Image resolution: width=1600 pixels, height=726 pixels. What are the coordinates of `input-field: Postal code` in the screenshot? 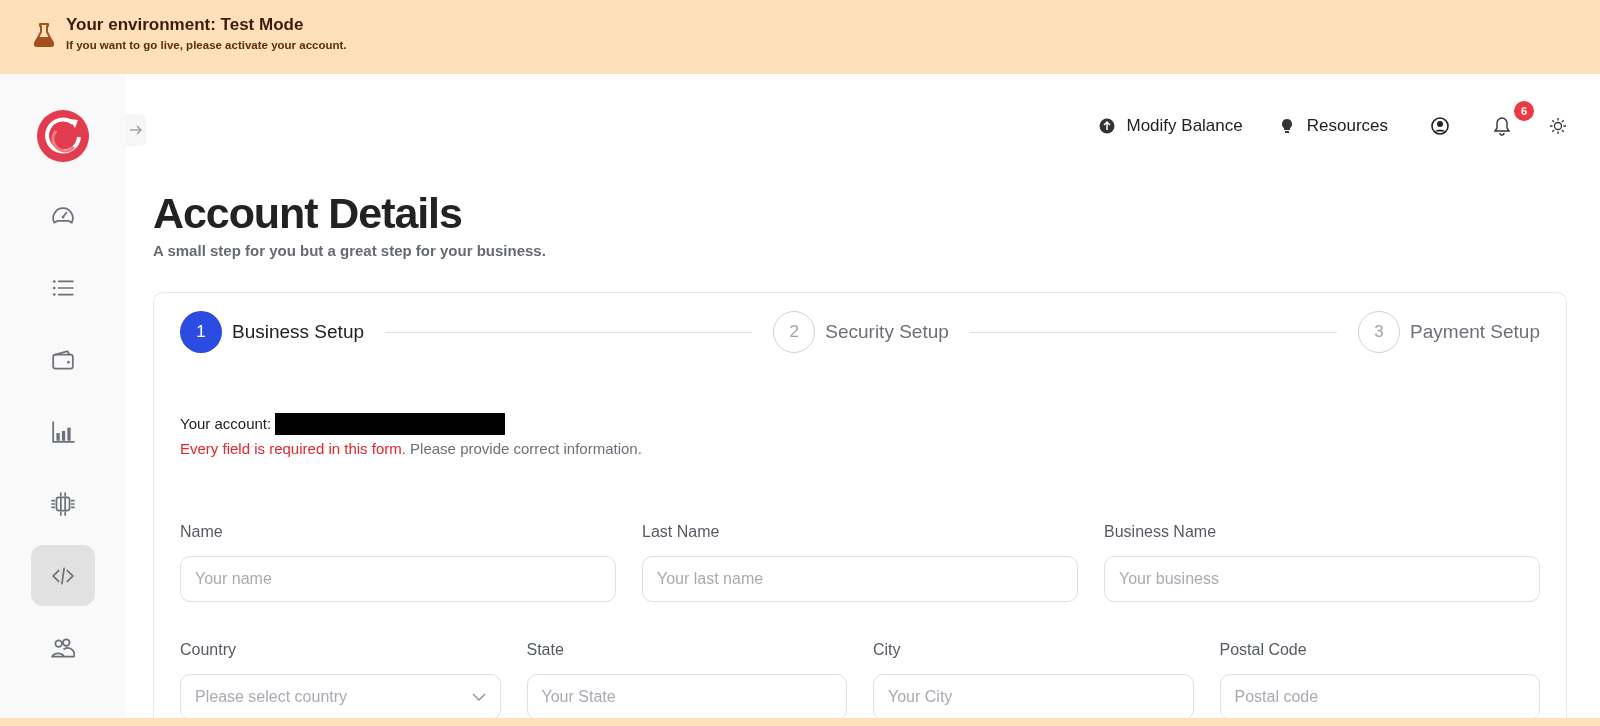 It's located at (1379, 695).